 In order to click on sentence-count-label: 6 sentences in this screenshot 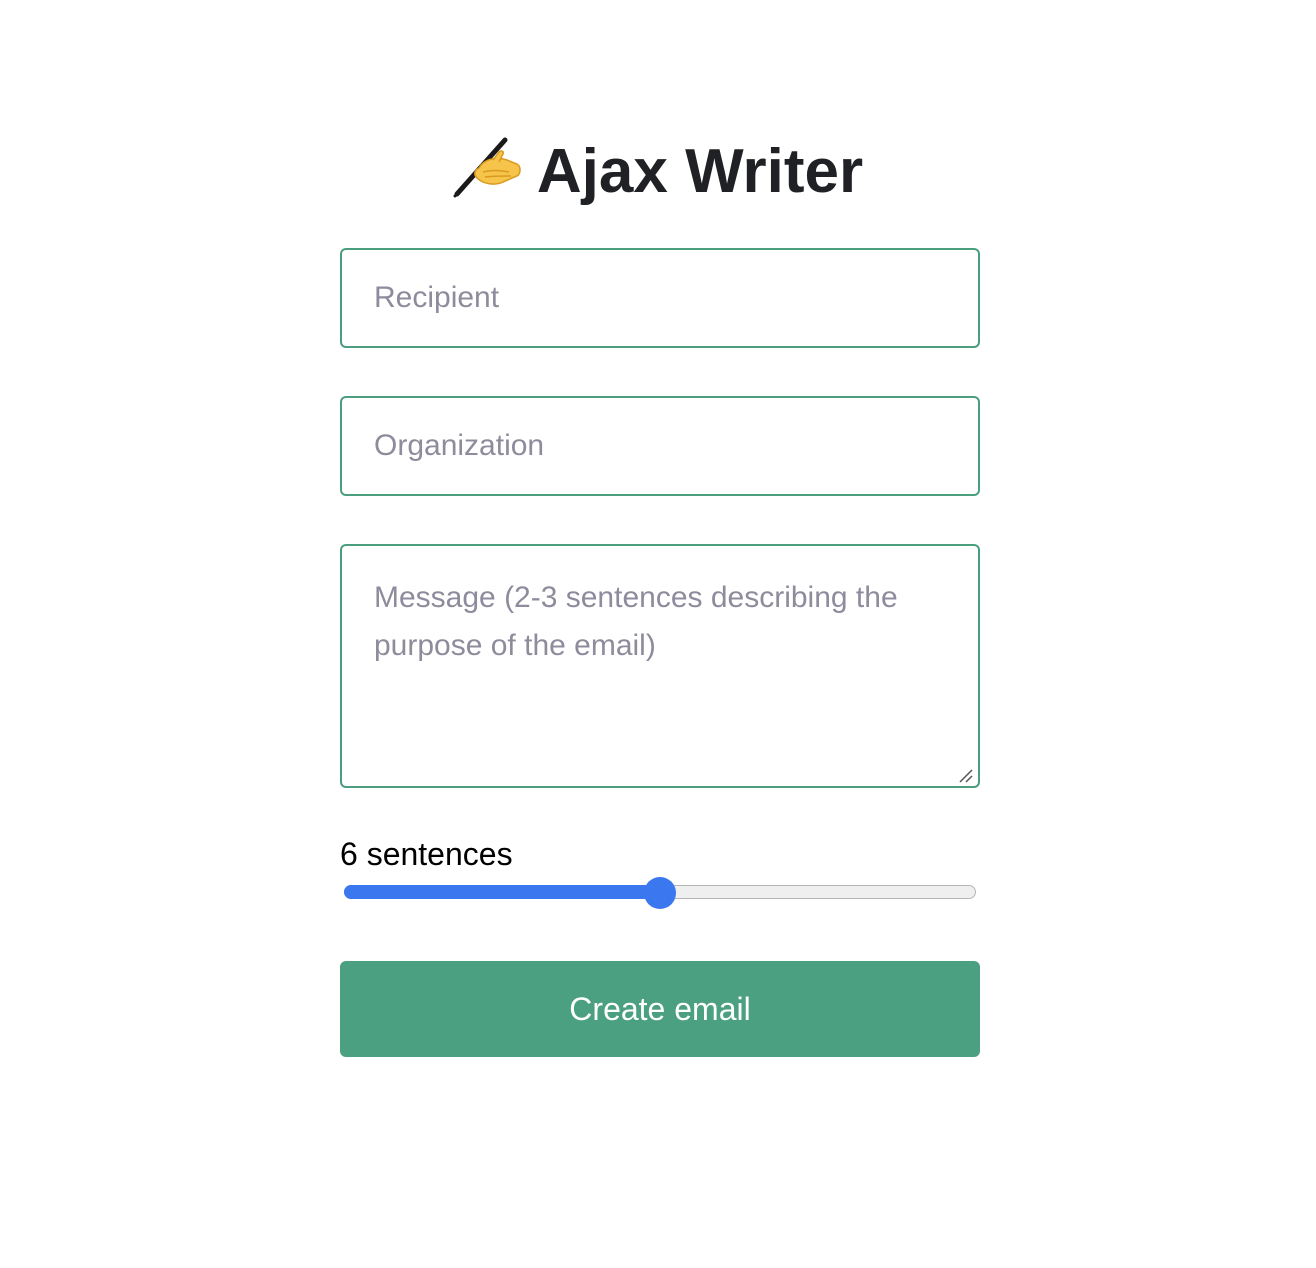, I will do `click(426, 854)`.